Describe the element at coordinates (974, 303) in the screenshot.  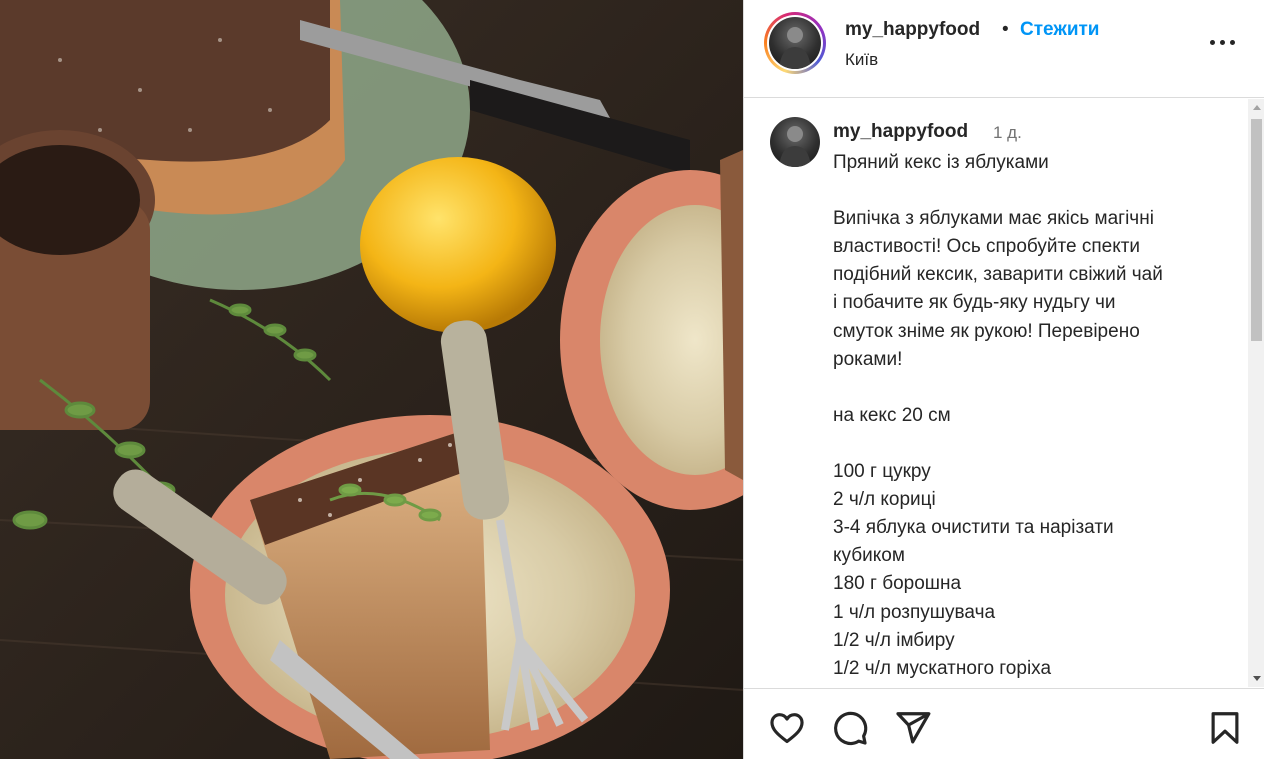
I see `caption-line: і побачите як будь-яку нудьгу чи` at that location.